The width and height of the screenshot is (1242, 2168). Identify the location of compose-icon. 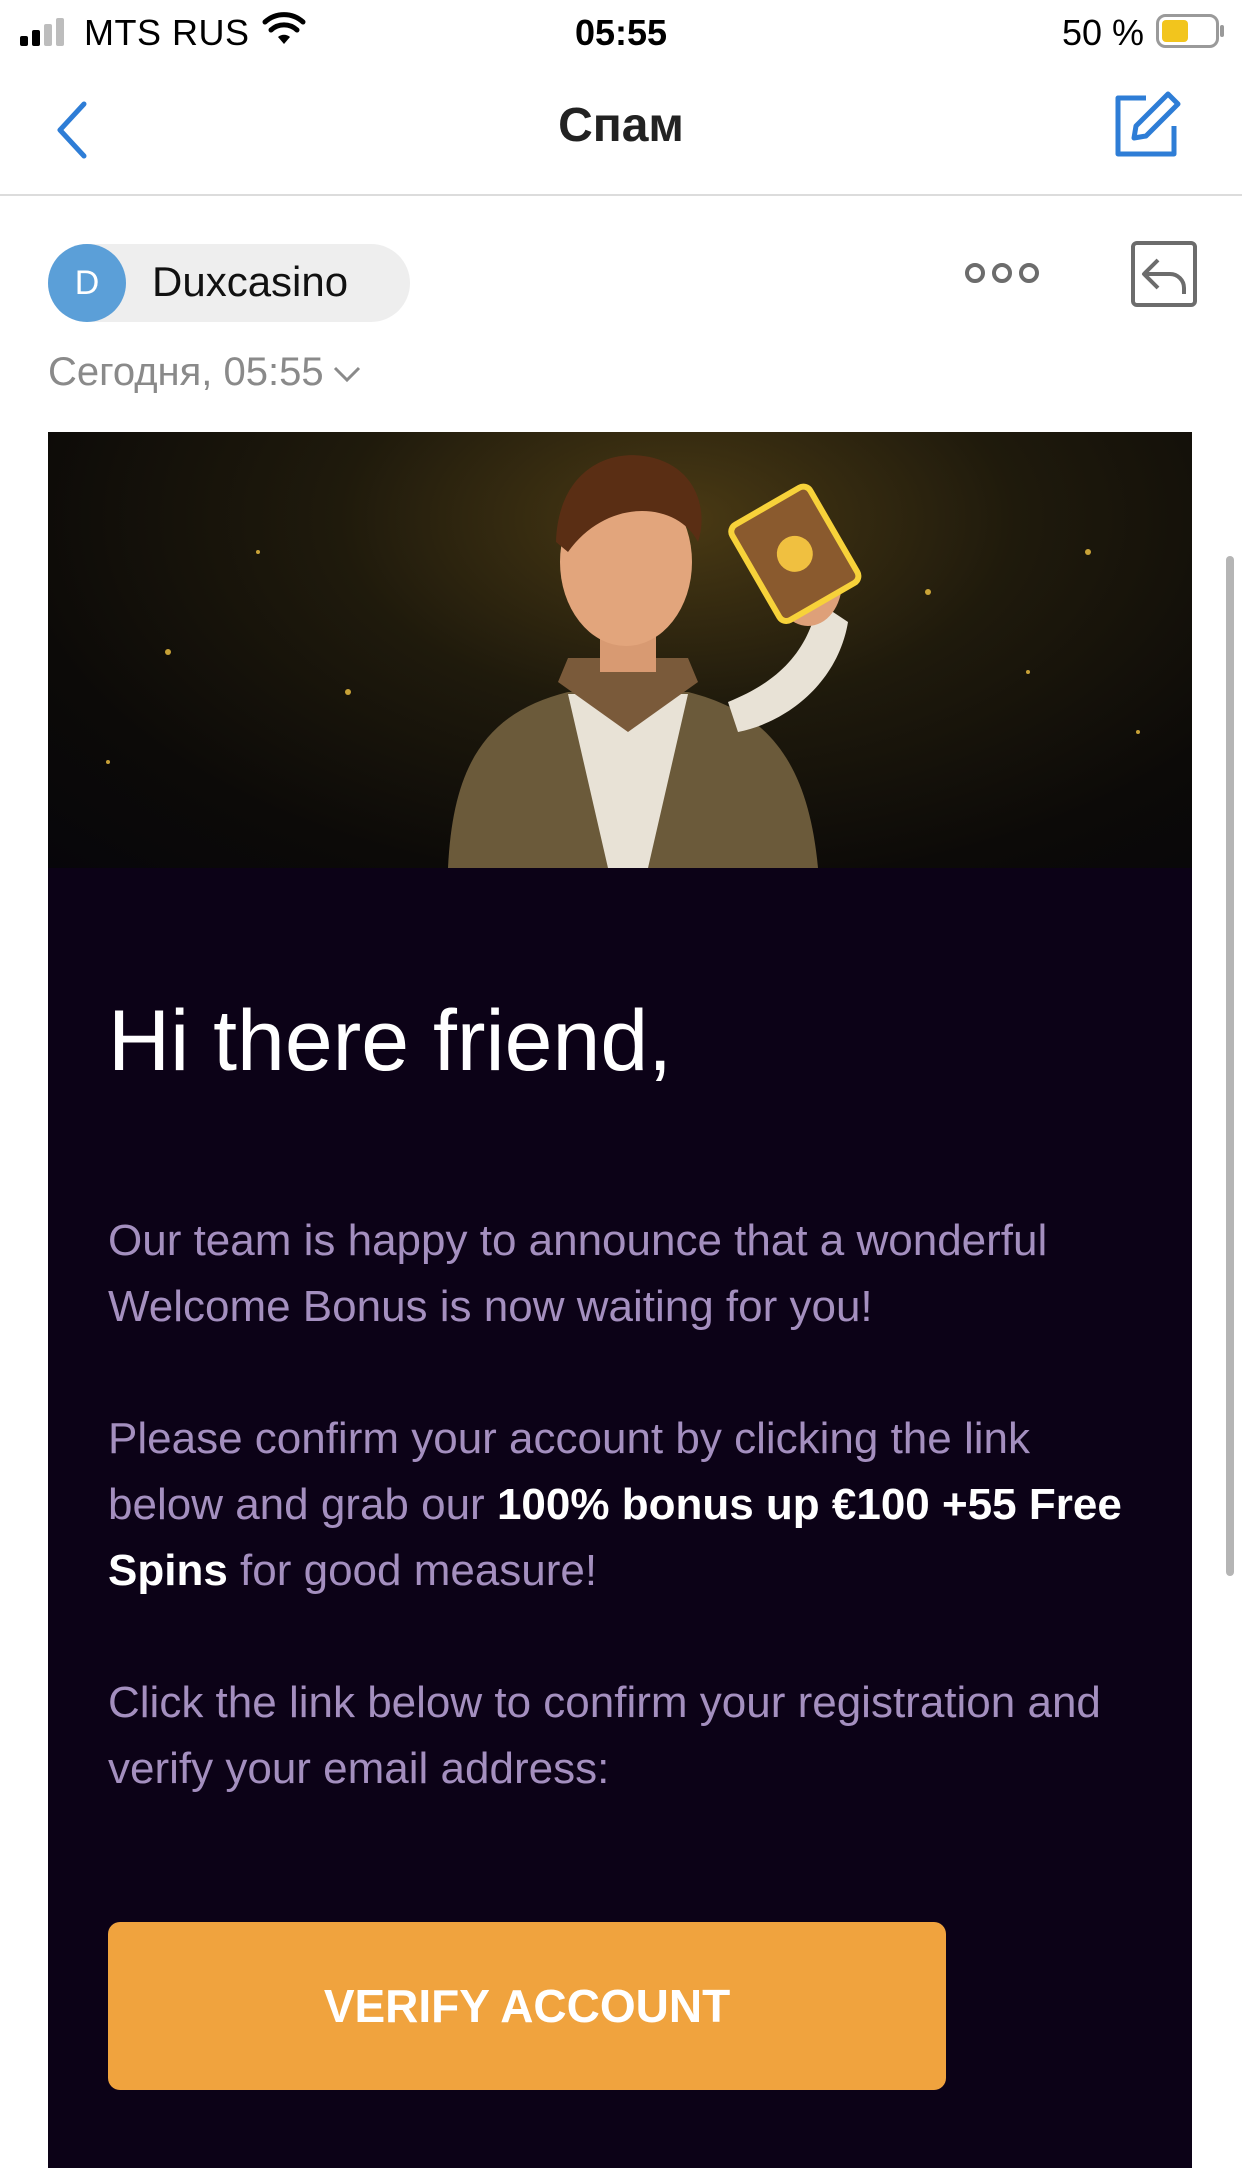
(1146, 126).